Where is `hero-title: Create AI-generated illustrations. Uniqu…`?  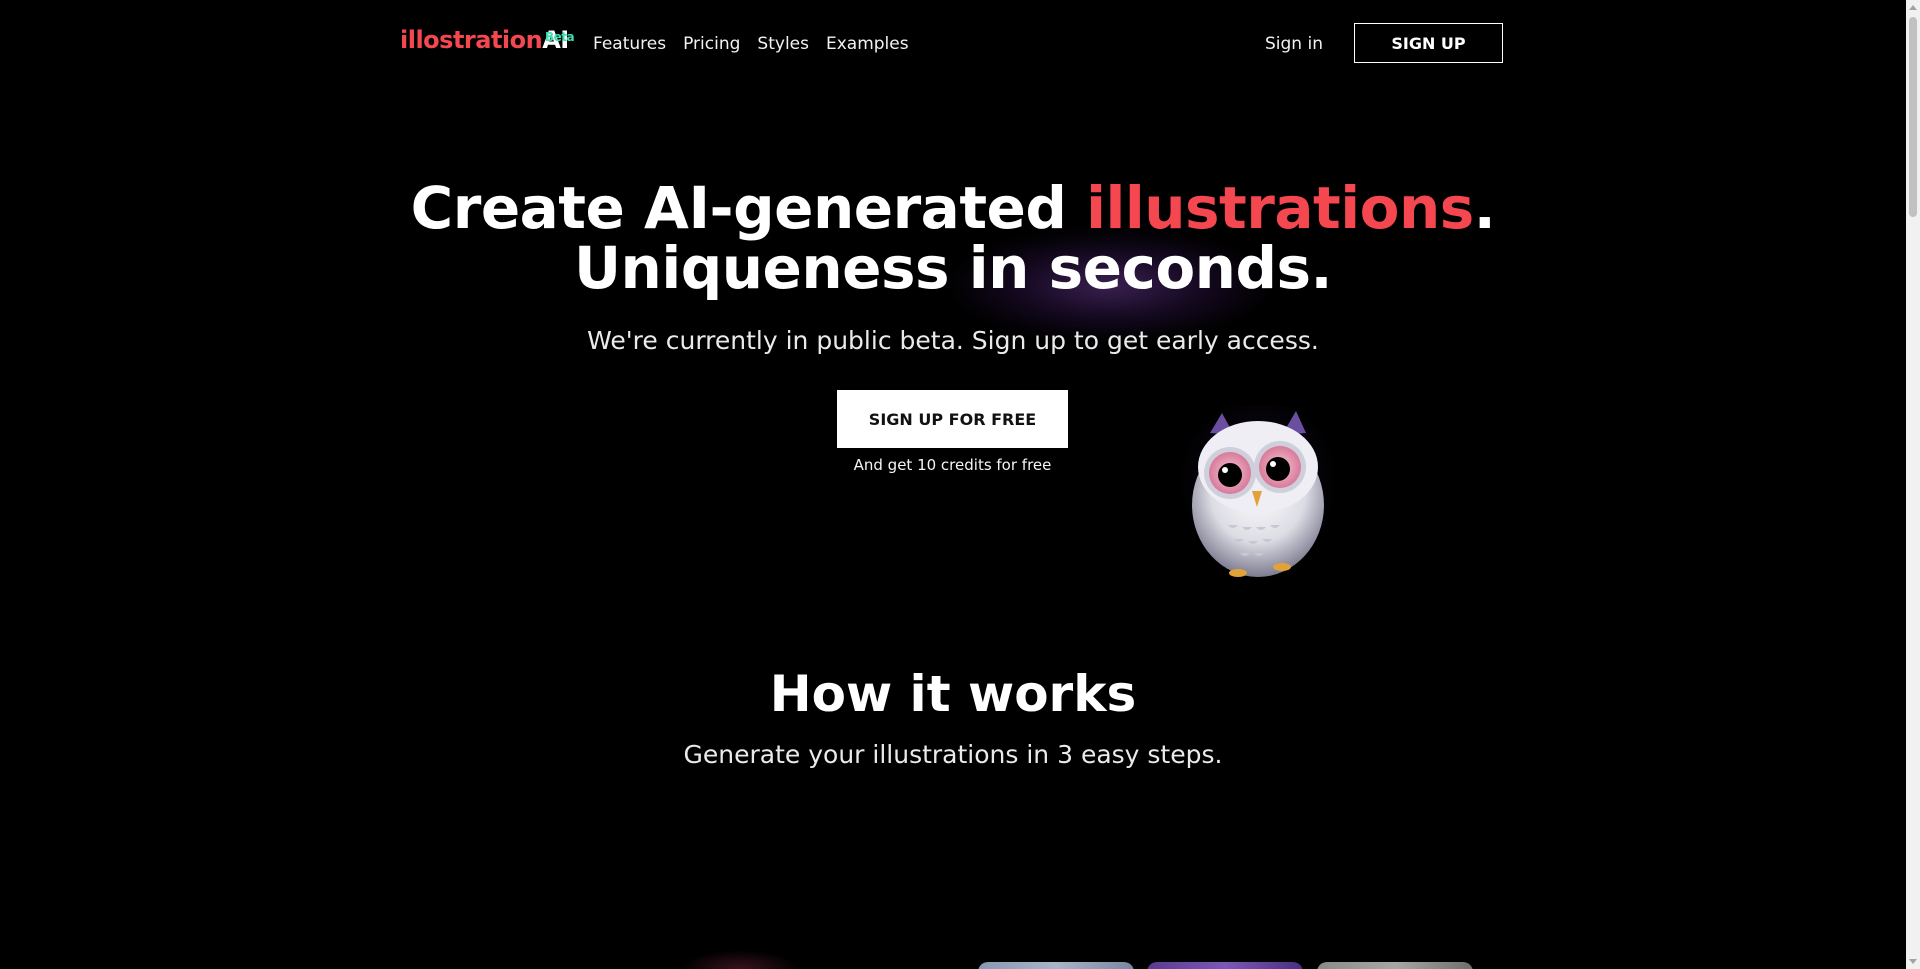 hero-title: Create AI-generated illustrations. Uniqu… is located at coordinates (953, 238).